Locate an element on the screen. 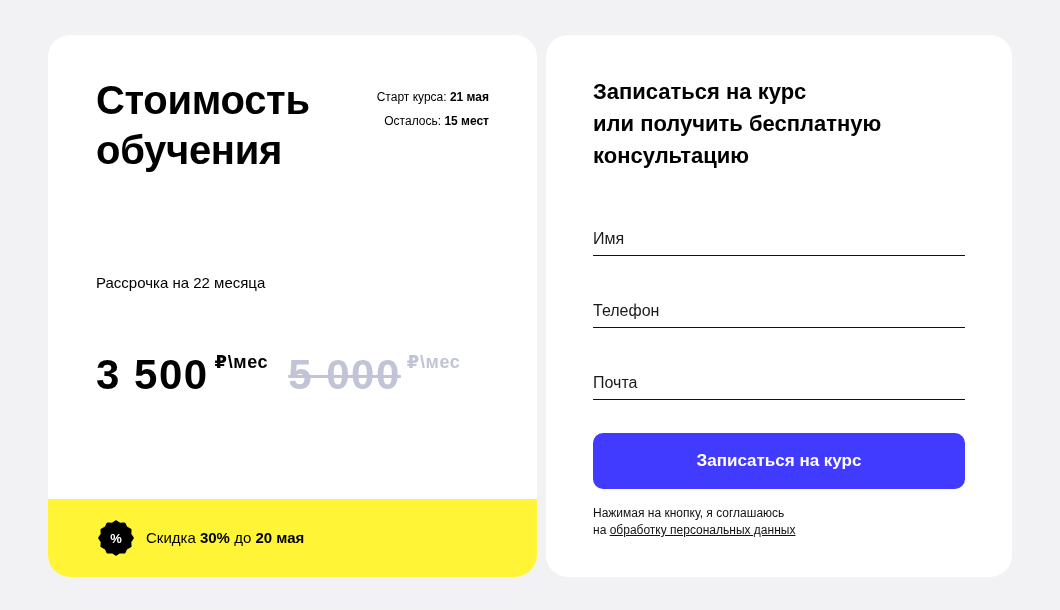 This screenshot has height=610, width=1060. signup-title: Записаться на курс или получить бесплатную консультацию is located at coordinates (738, 124).